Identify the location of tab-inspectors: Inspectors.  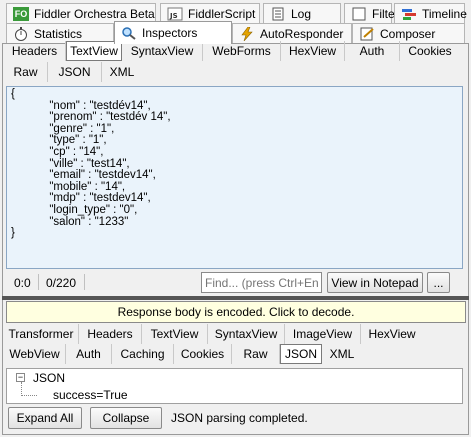
(173, 32).